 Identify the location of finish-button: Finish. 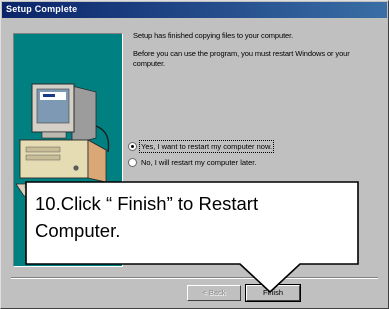
(273, 293).